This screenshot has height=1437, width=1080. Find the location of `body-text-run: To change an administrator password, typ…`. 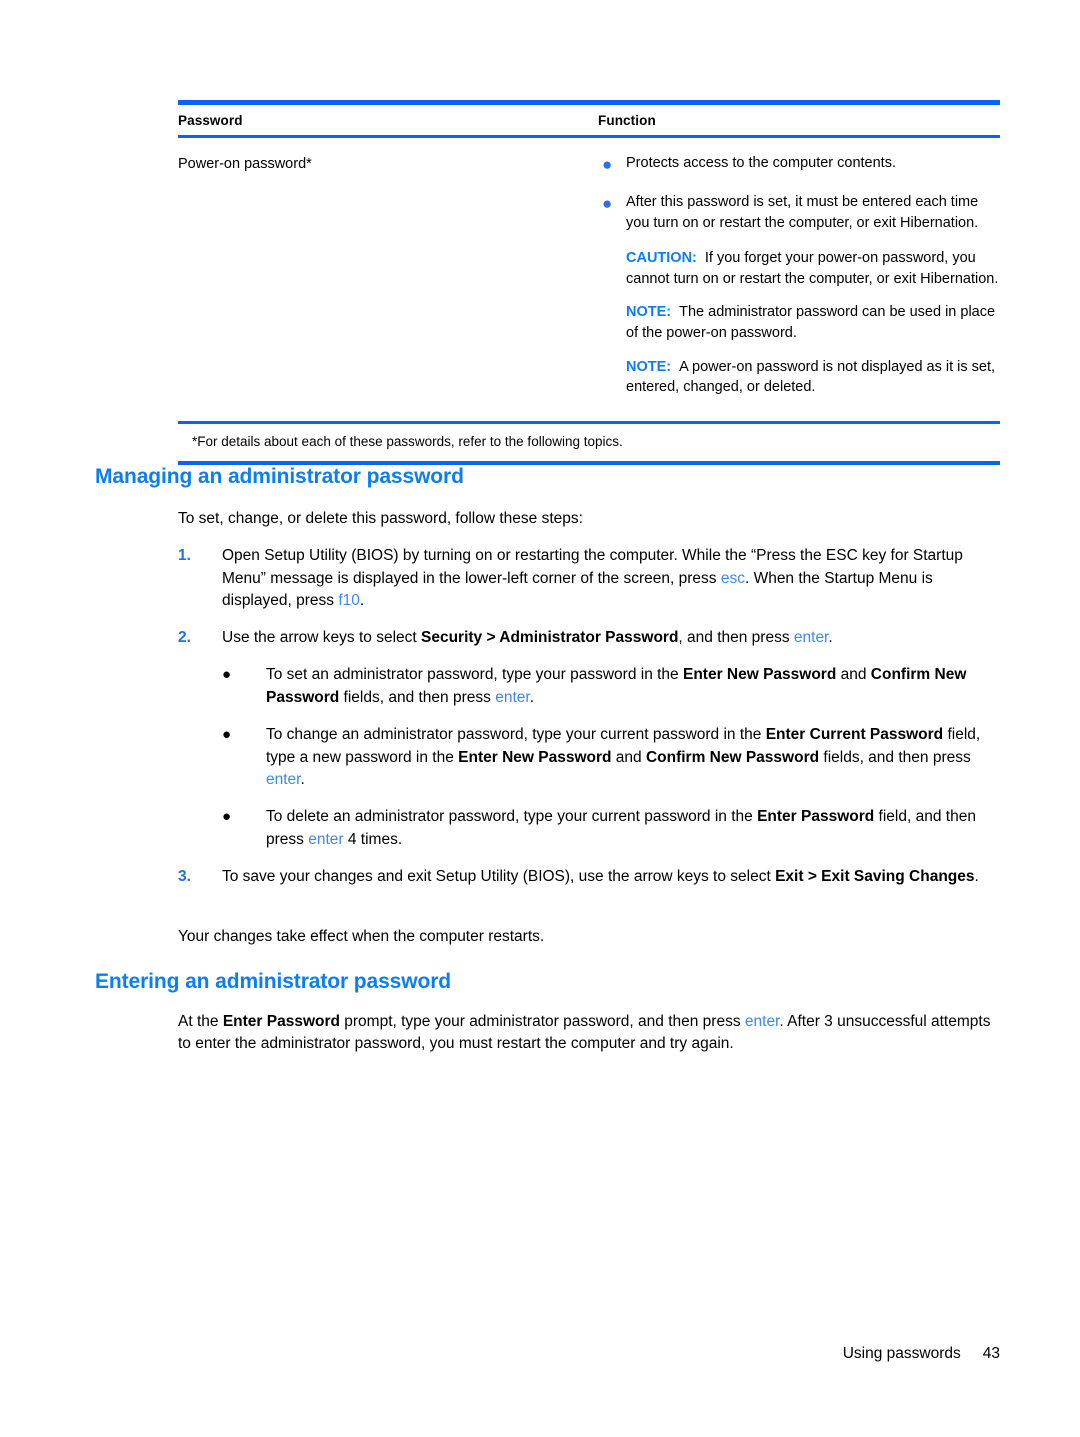

body-text-run: To change an administrator password, typ… is located at coordinates (516, 734).